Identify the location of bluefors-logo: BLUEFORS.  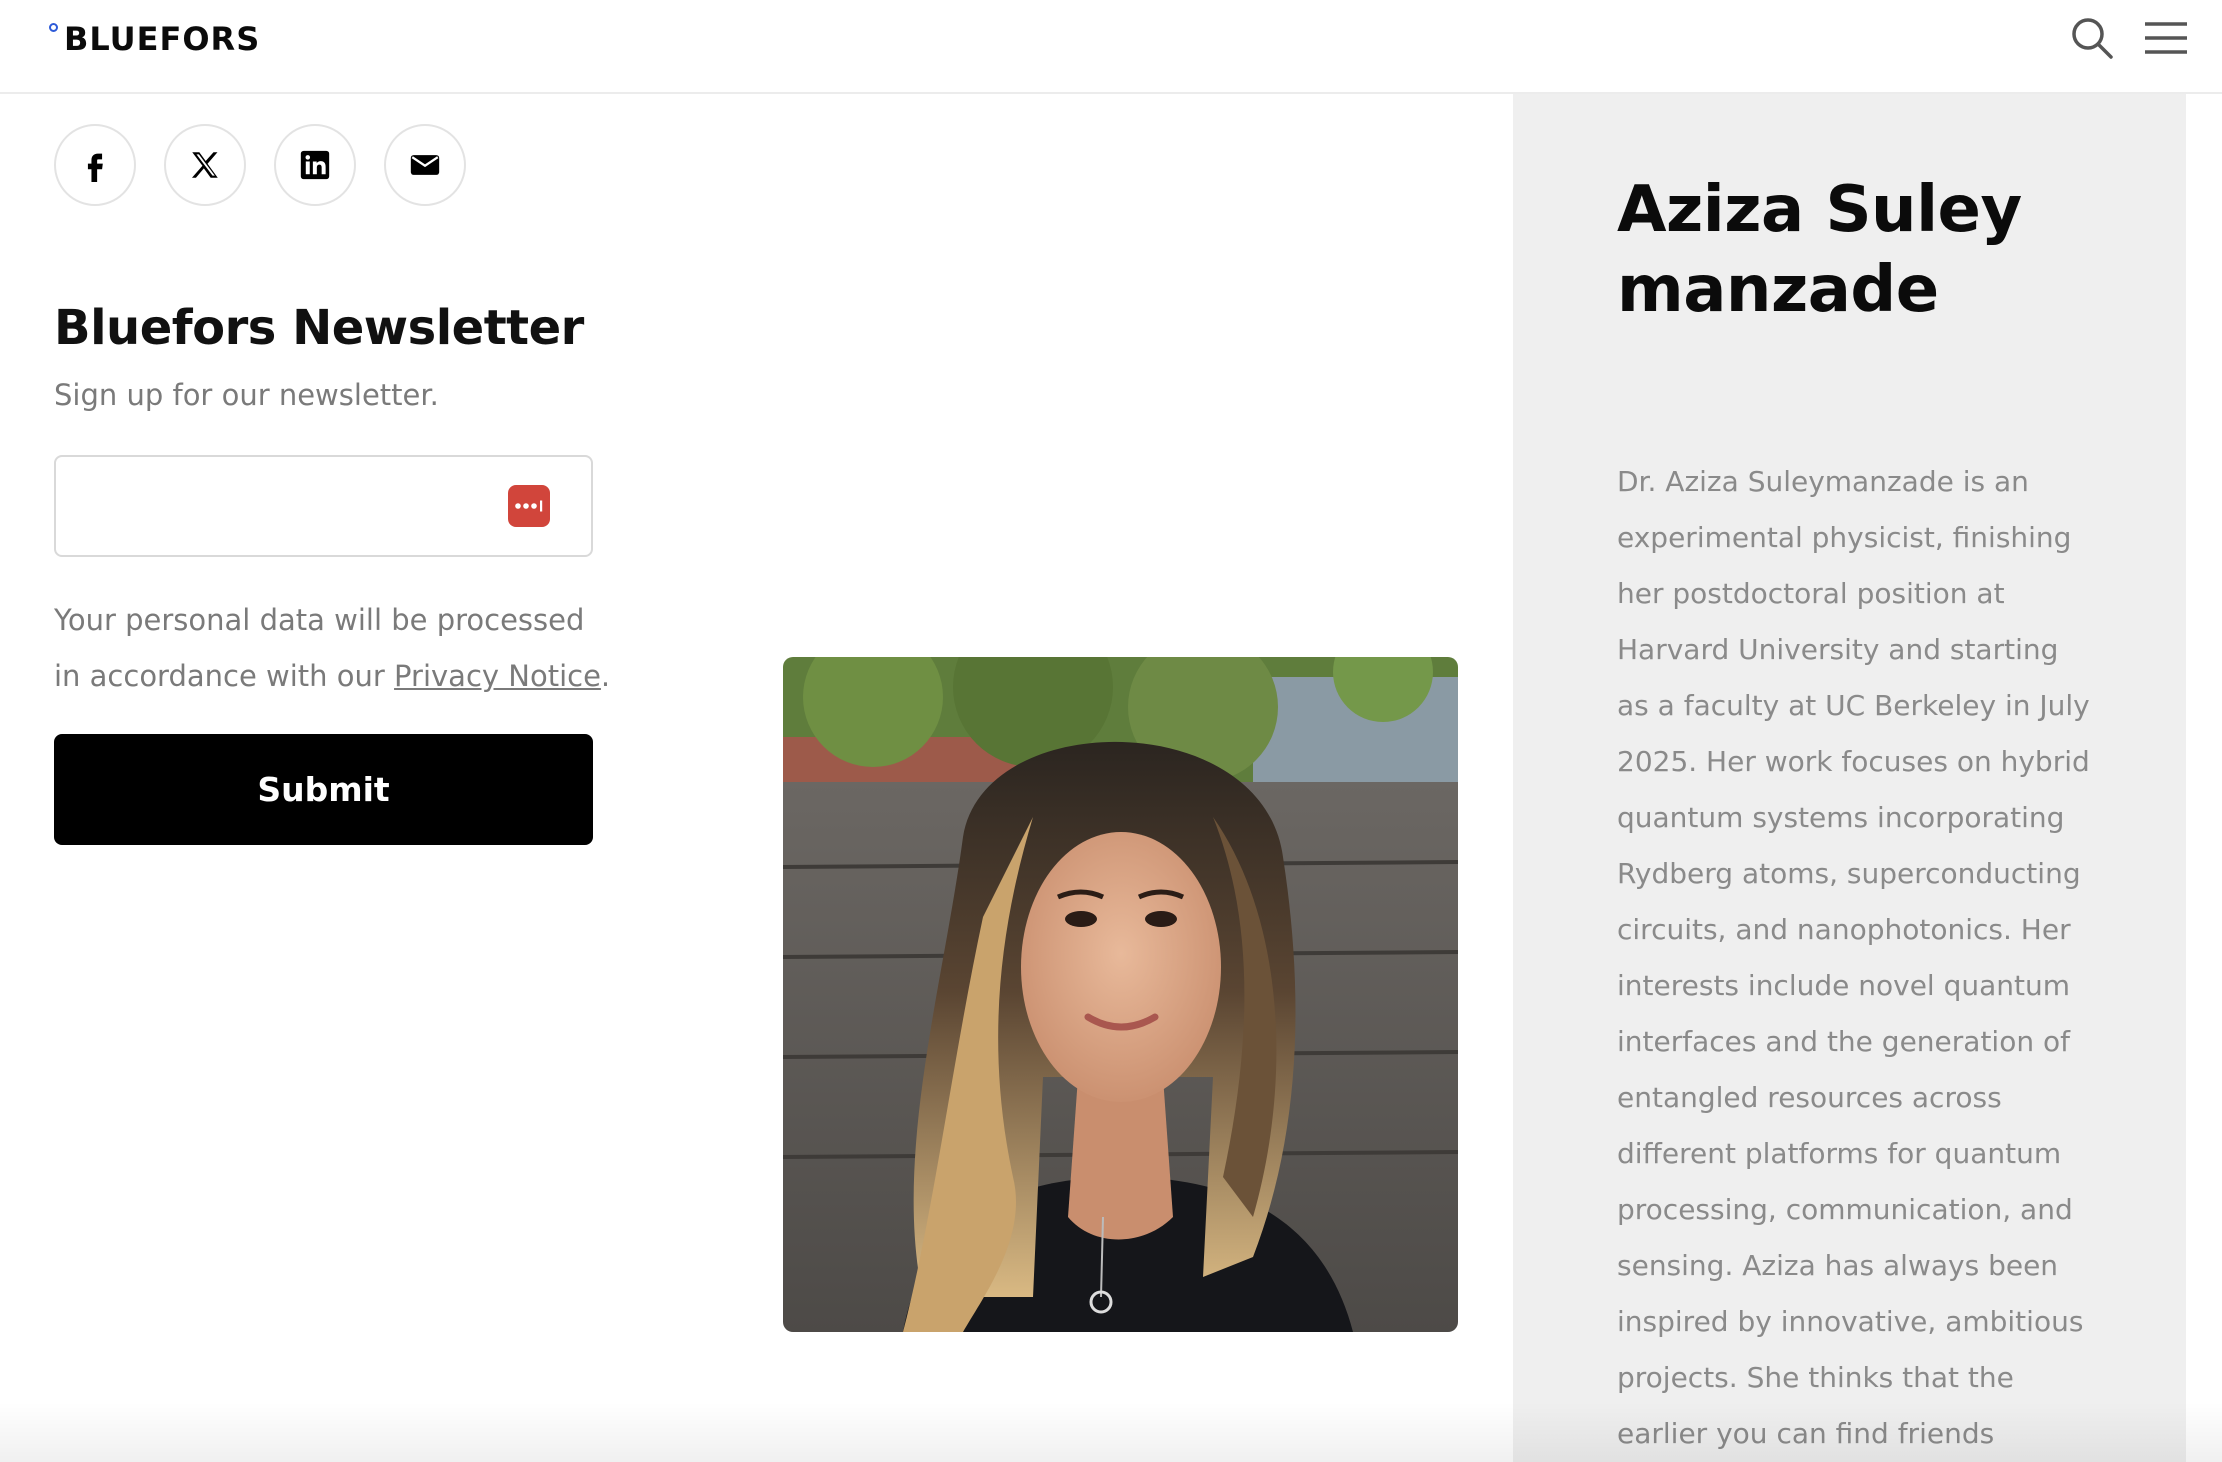
(154, 39).